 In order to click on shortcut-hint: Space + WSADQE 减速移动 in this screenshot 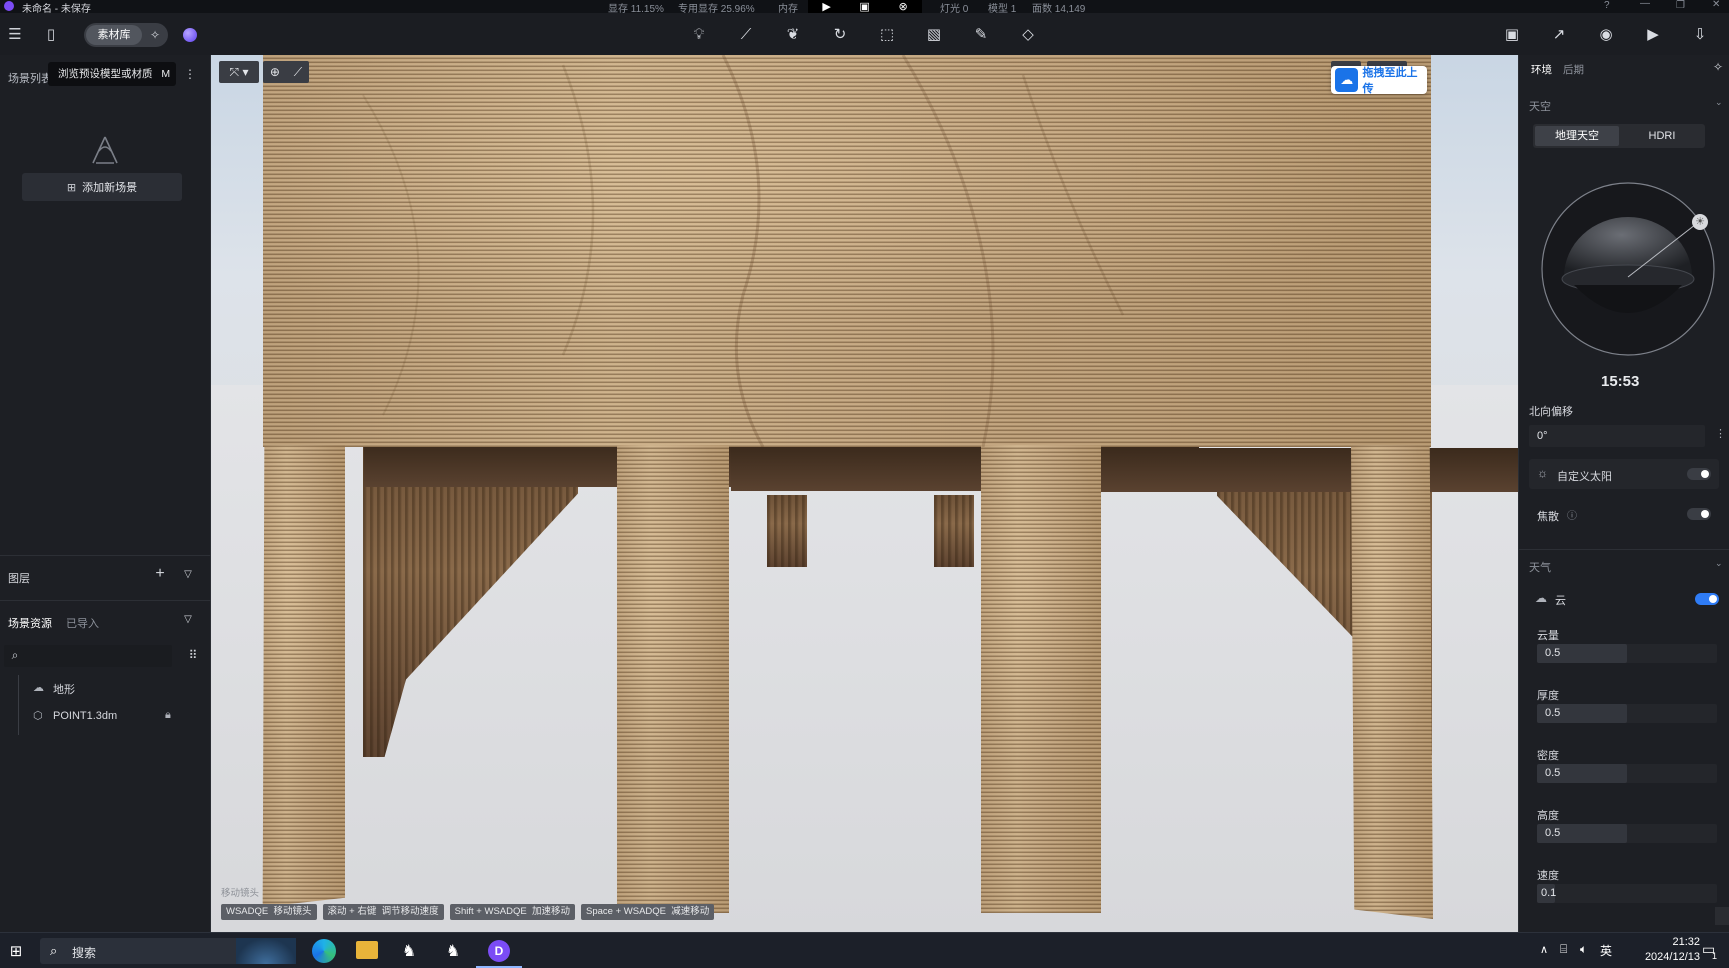, I will do `click(648, 912)`.